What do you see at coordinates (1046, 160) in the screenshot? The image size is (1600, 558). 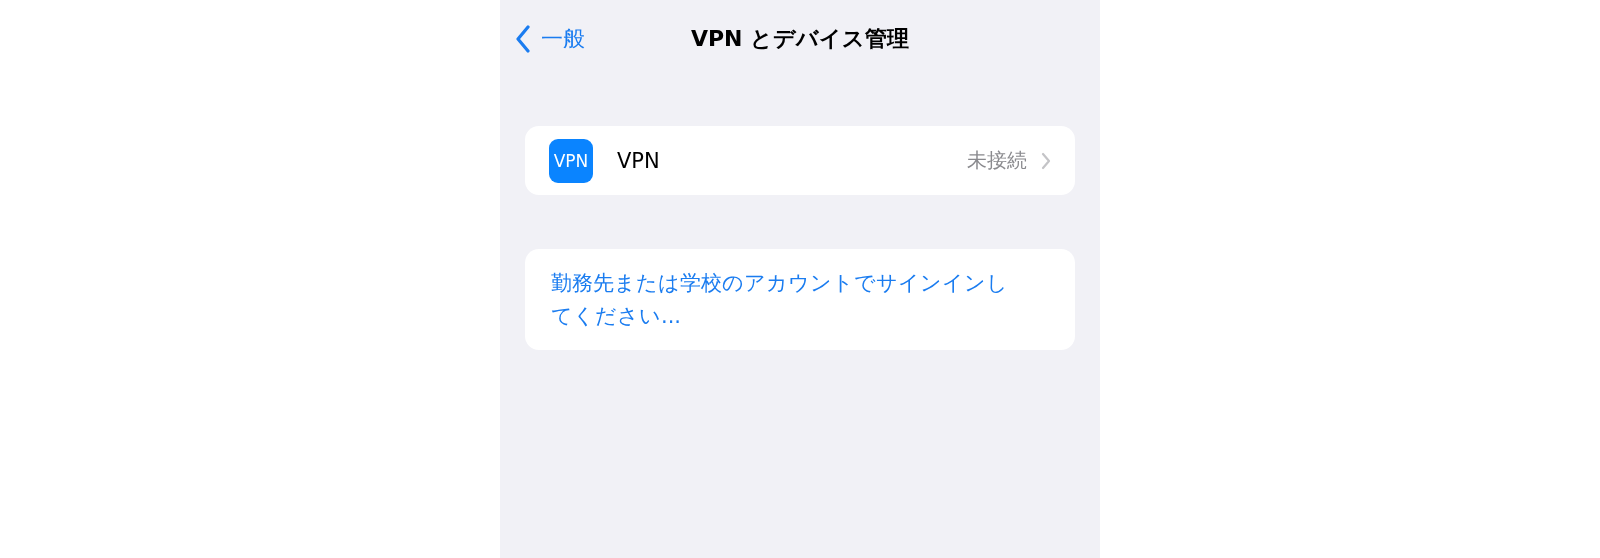 I see `chevron-right-icon` at bounding box center [1046, 160].